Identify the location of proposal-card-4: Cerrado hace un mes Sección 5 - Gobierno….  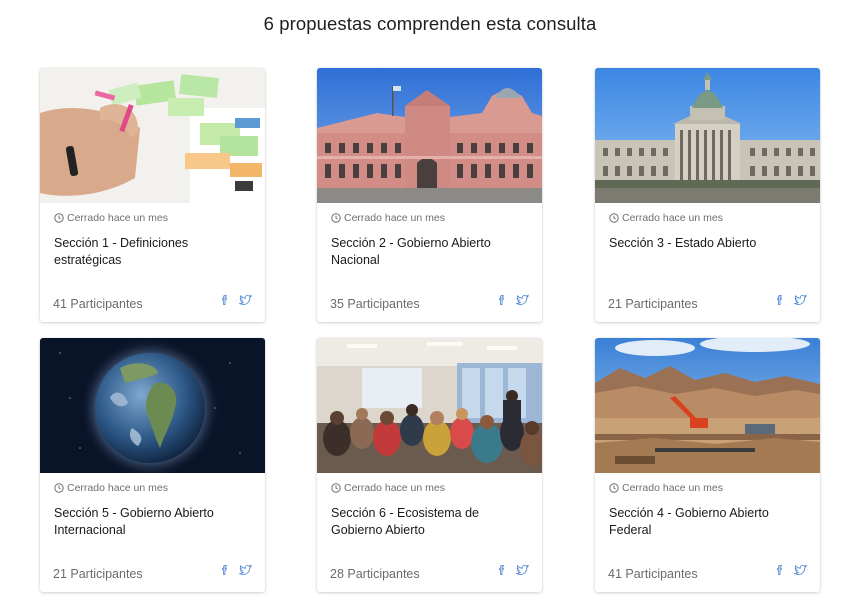
(152, 465).